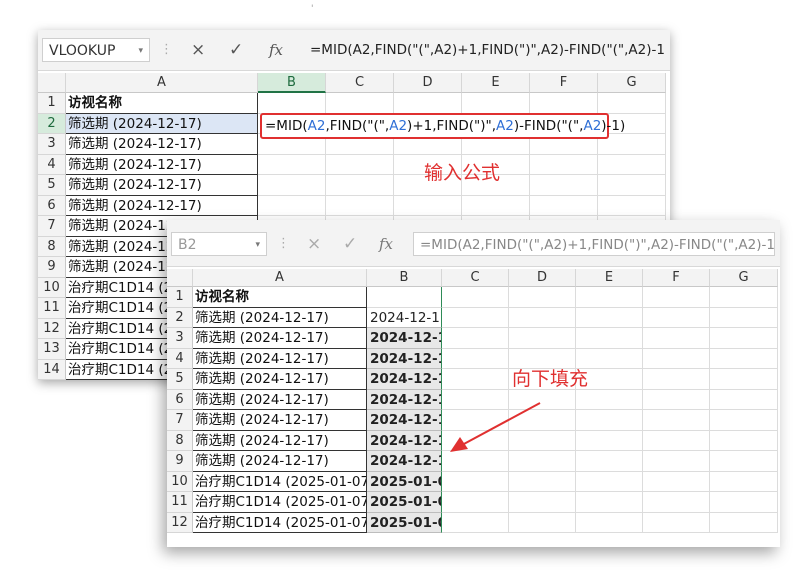  I want to click on cell-a1: 访视名称, so click(280, 297).